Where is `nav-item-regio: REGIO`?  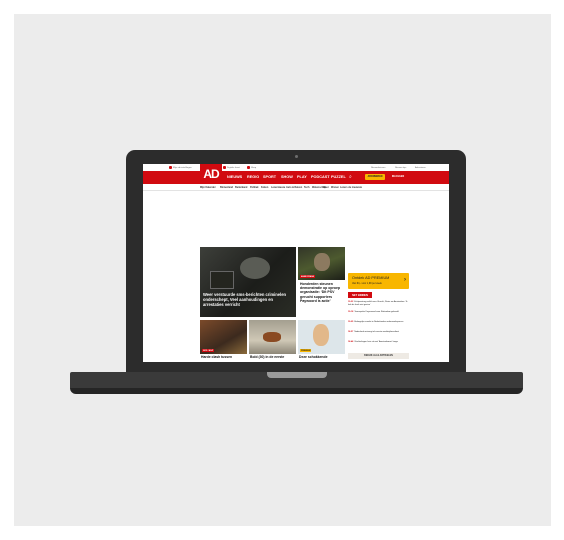
nav-item-regio: REGIO is located at coordinates (253, 177).